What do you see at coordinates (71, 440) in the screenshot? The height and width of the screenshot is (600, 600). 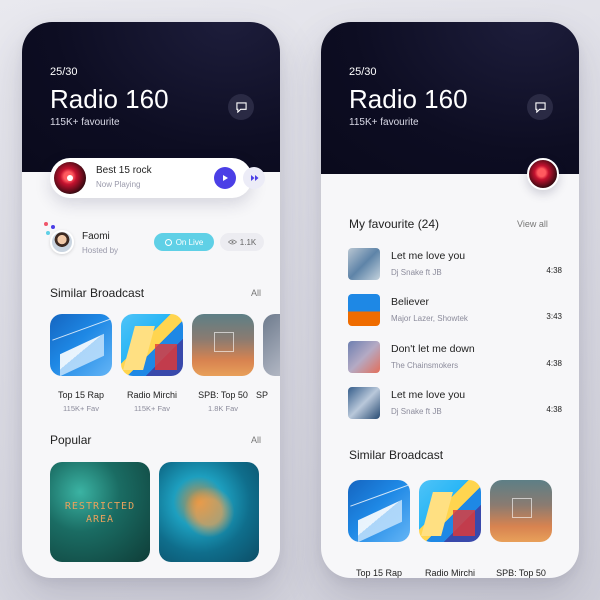 I see `popular-title: Popular` at bounding box center [71, 440].